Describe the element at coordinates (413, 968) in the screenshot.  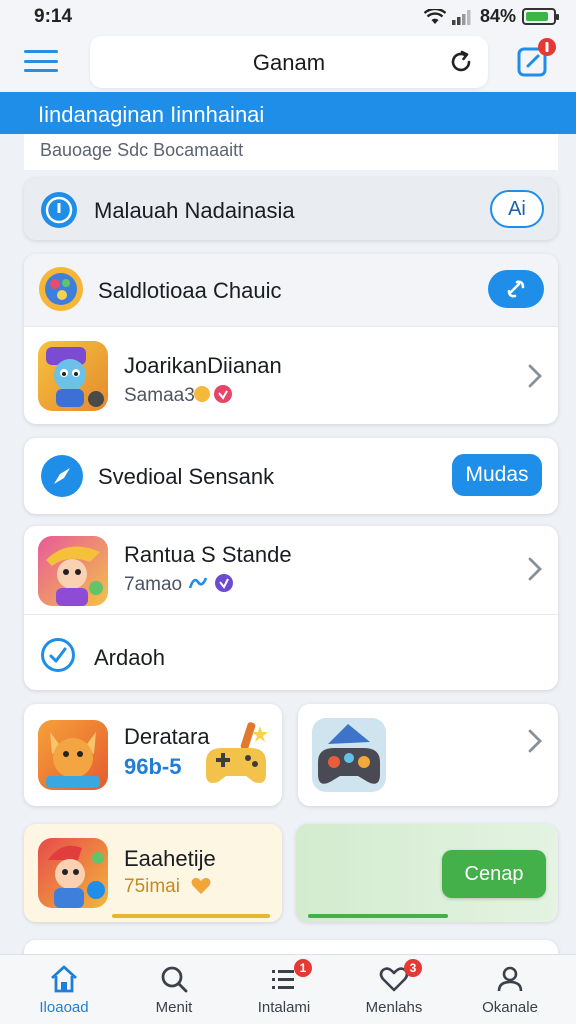
I see `nav-badge: 3` at that location.